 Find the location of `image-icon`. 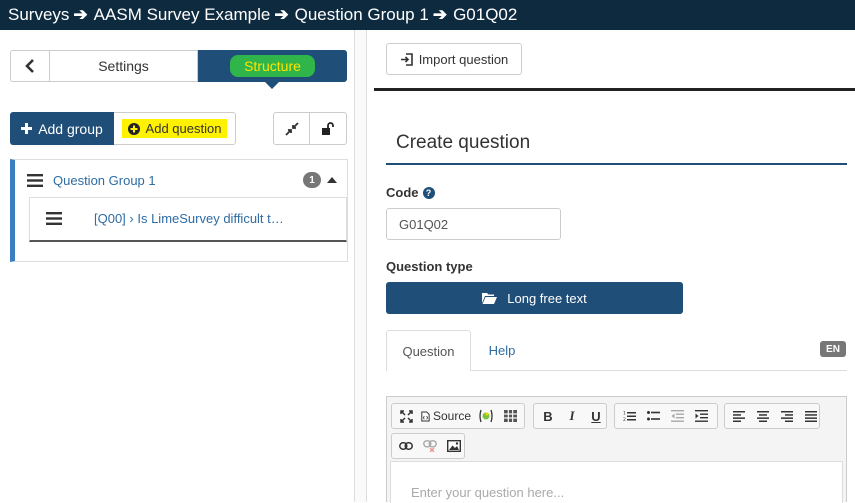

image-icon is located at coordinates (454, 446).